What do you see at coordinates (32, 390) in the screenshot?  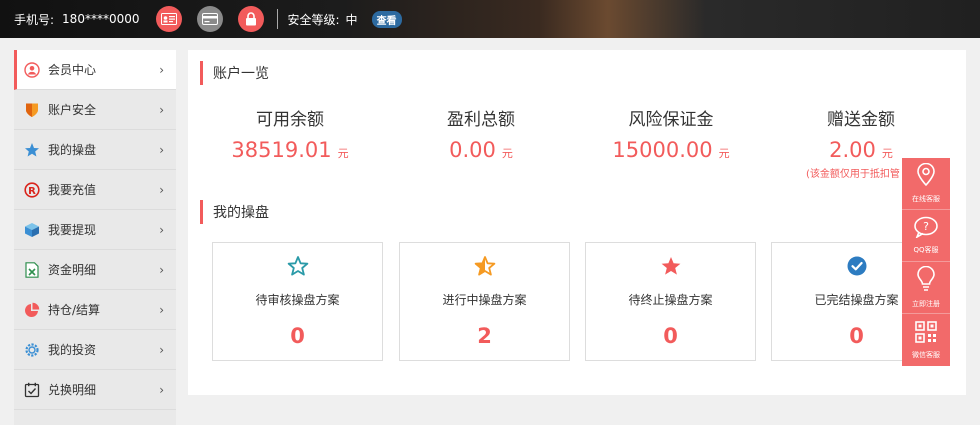 I see `calendar-check-icon` at bounding box center [32, 390].